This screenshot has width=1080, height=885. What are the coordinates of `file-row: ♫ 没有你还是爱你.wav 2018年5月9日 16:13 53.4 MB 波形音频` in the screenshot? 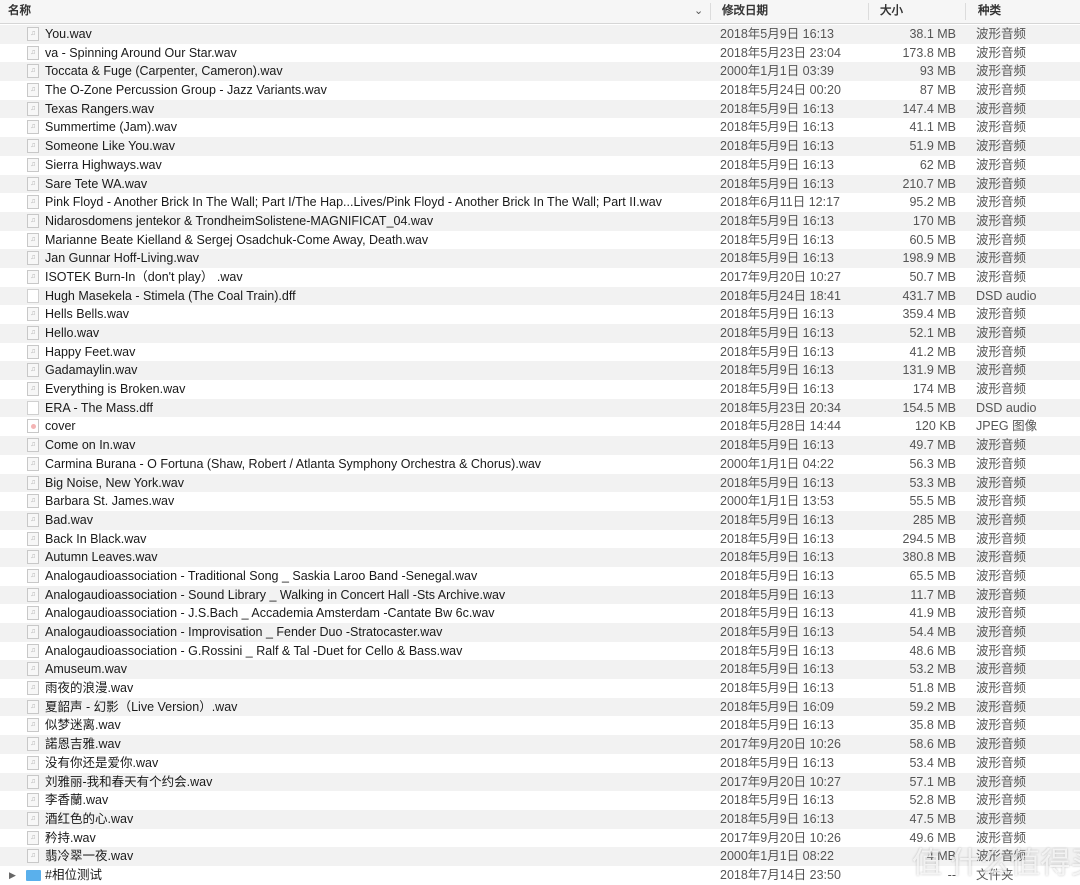 It's located at (540, 763).